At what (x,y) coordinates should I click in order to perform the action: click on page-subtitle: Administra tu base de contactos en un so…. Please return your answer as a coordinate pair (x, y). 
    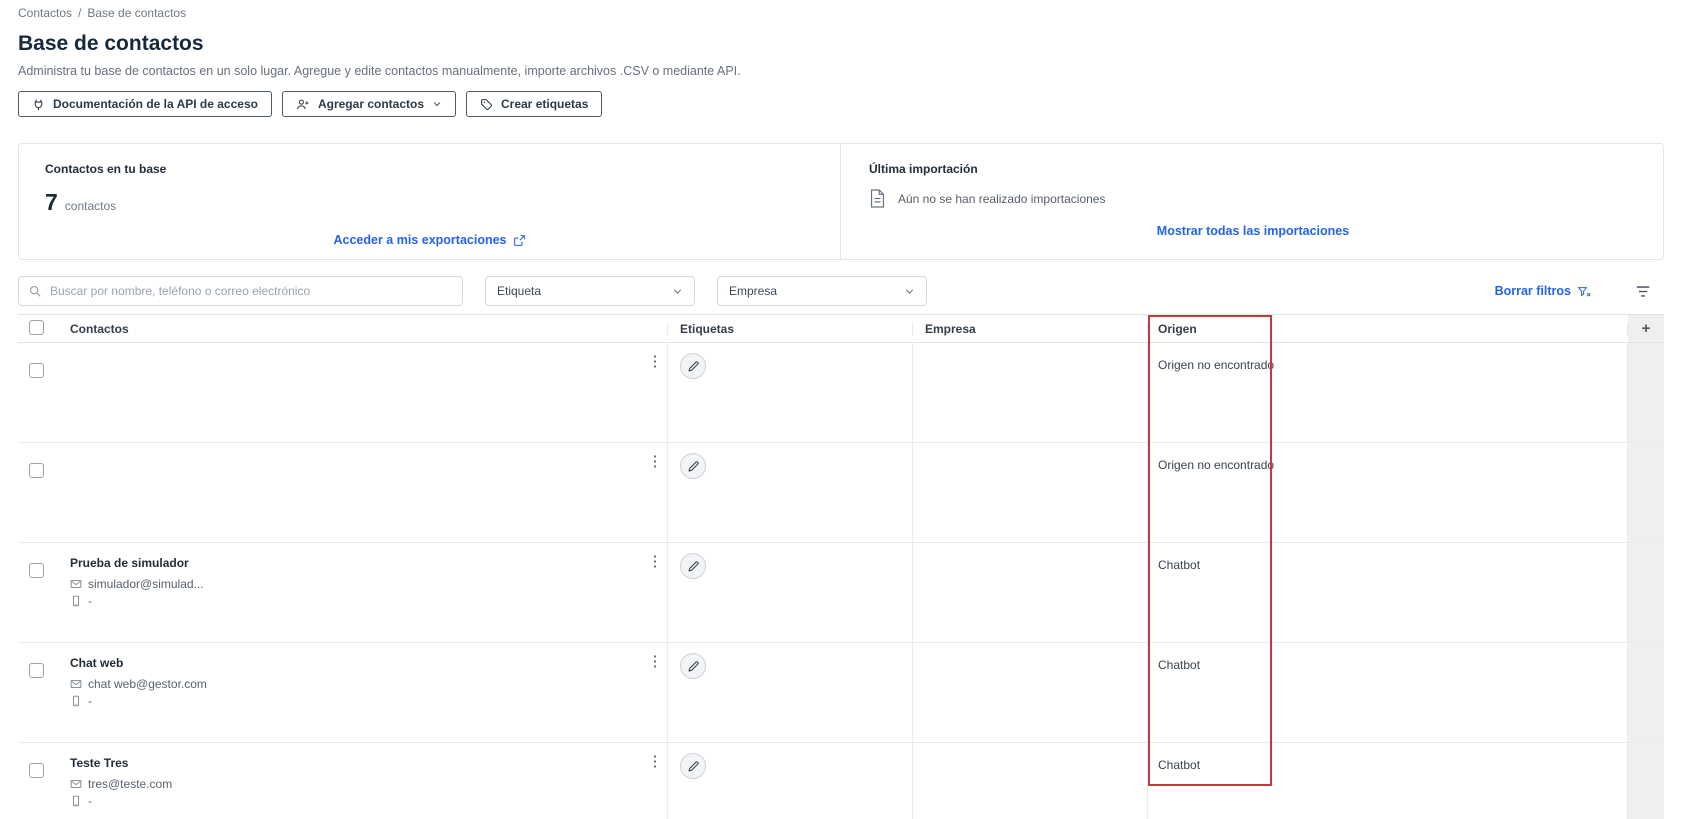
    Looking at the image, I should click on (379, 71).